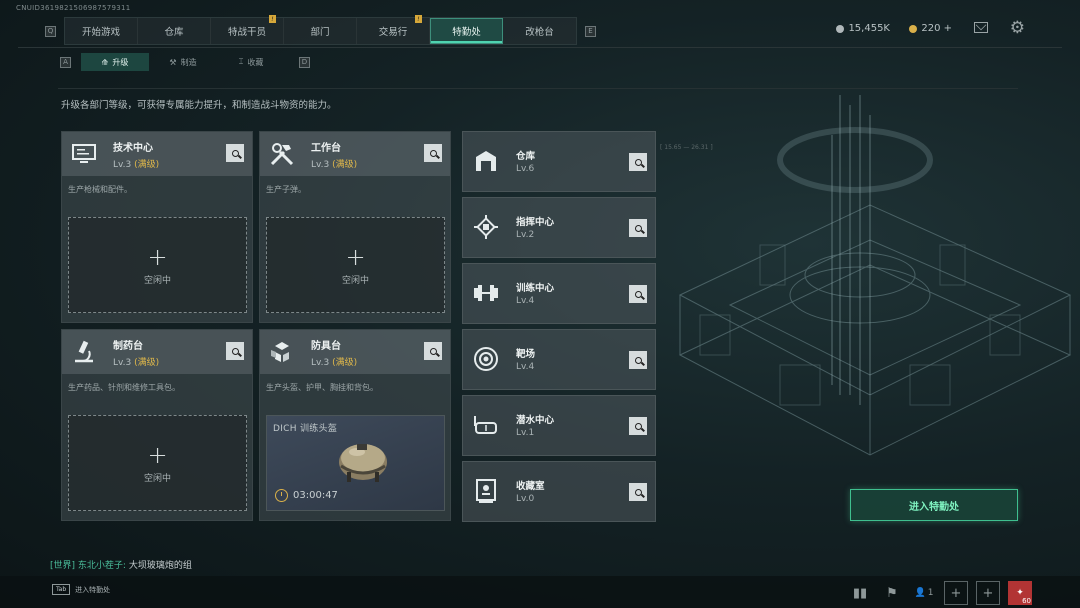 This screenshot has height=608, width=1080. I want to click on tab-label: 改枪台, so click(539, 32).